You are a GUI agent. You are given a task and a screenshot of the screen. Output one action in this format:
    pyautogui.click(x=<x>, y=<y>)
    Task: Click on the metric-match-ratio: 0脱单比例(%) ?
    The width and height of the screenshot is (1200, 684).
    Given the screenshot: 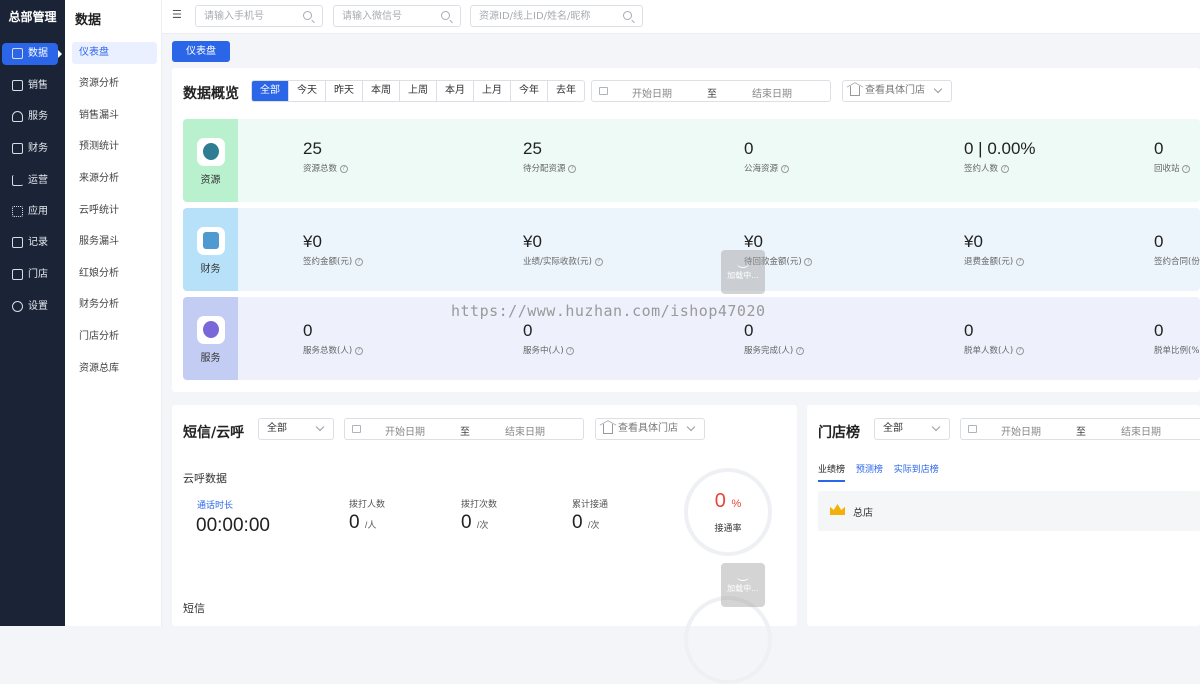 What is the action you would take?
    pyautogui.click(x=1177, y=338)
    